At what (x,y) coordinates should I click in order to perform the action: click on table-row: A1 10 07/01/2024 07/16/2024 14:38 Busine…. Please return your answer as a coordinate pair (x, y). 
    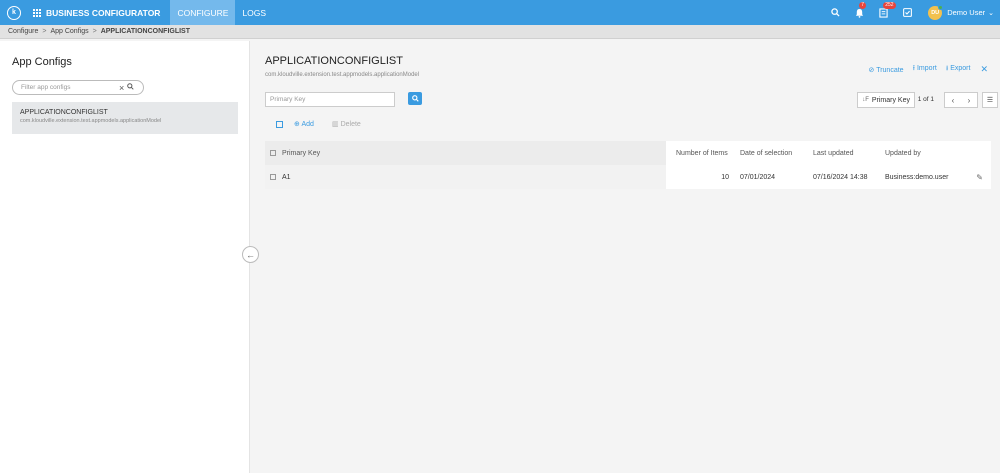
    Looking at the image, I should click on (628, 177).